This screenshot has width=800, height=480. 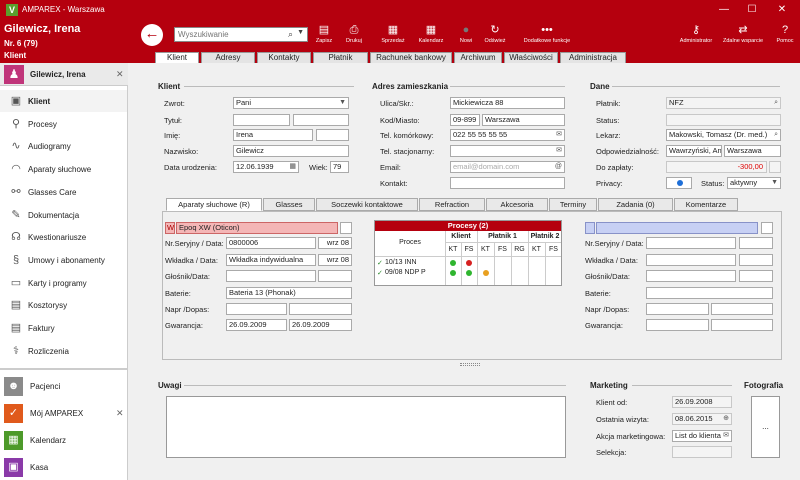 I want to click on status2-select: aktywny ▼, so click(x=754, y=183).